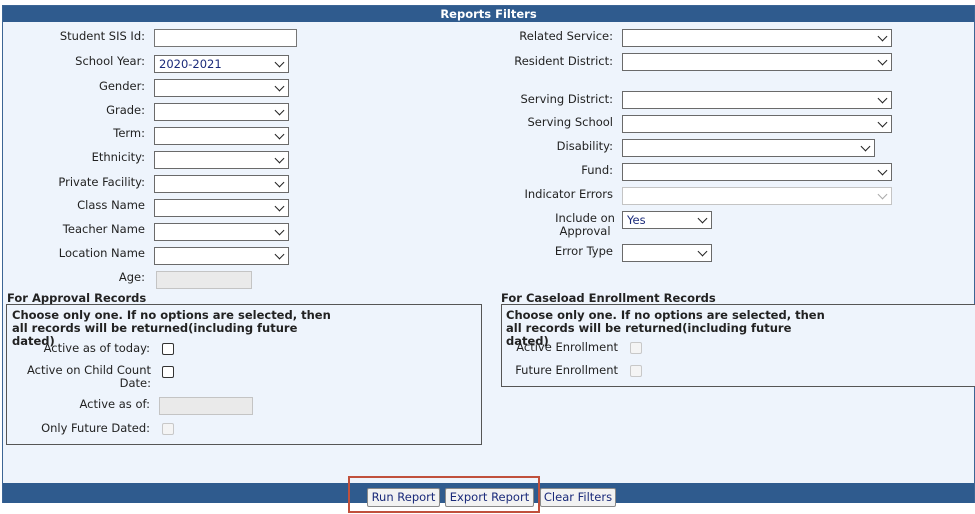 This screenshot has height=514, width=975. Describe the element at coordinates (566, 370) in the screenshot. I see `future-enrollment-label: Future Enrollment` at that location.